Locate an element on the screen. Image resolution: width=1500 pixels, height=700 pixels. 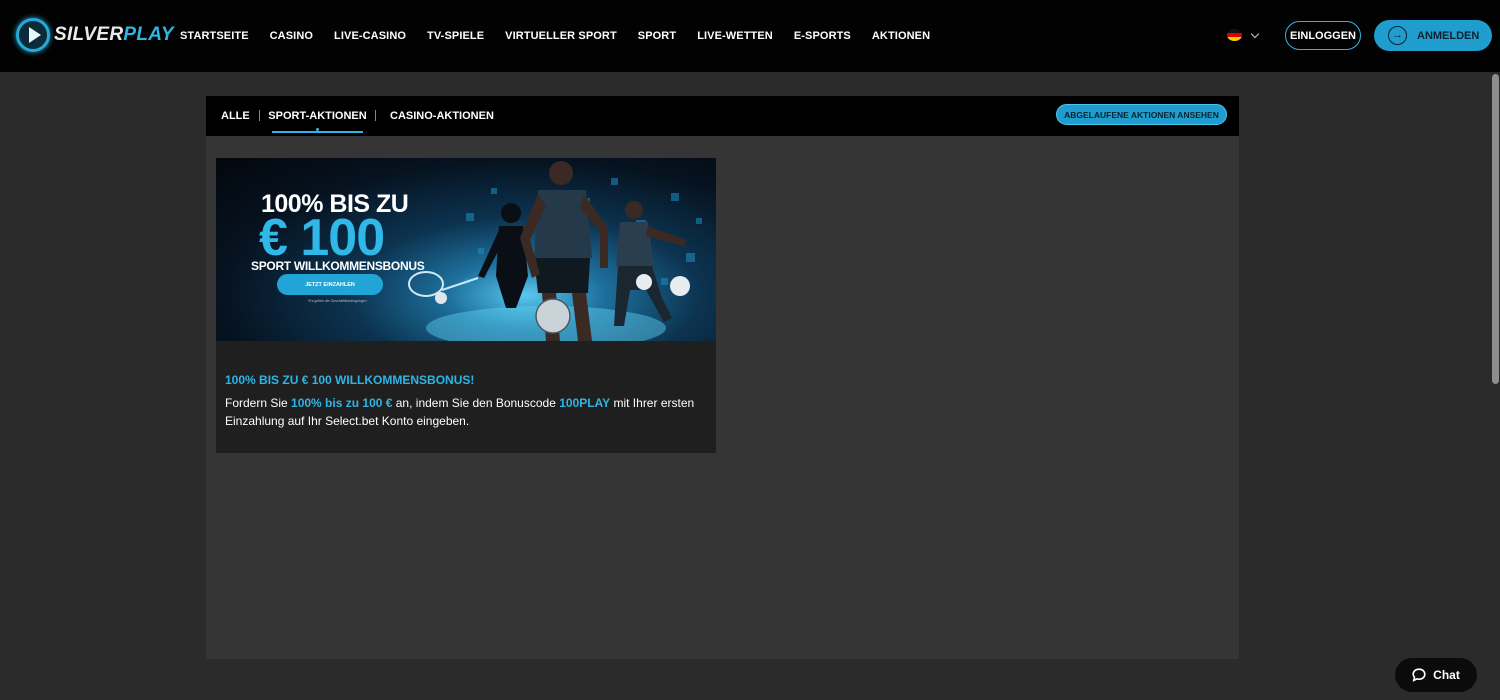
chat-bubble-icon is located at coordinates (1419, 675).